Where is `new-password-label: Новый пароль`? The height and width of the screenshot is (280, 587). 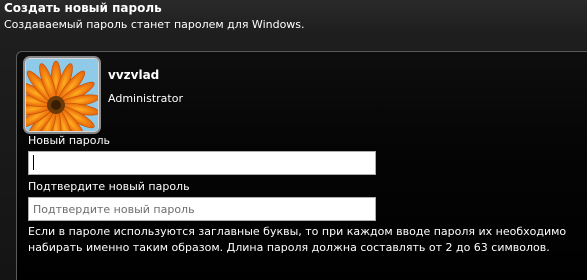
new-password-label: Новый пароль is located at coordinates (69, 140).